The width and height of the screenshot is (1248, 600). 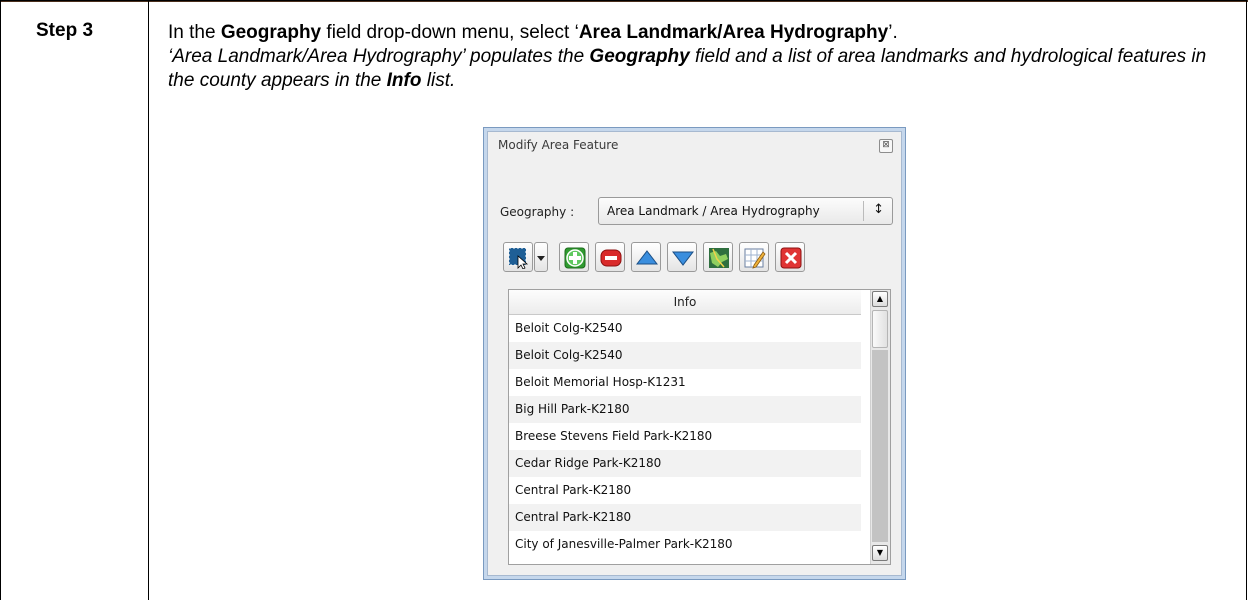 I want to click on list-item: Cedar Ridge Park-K2180, so click(x=685, y=463).